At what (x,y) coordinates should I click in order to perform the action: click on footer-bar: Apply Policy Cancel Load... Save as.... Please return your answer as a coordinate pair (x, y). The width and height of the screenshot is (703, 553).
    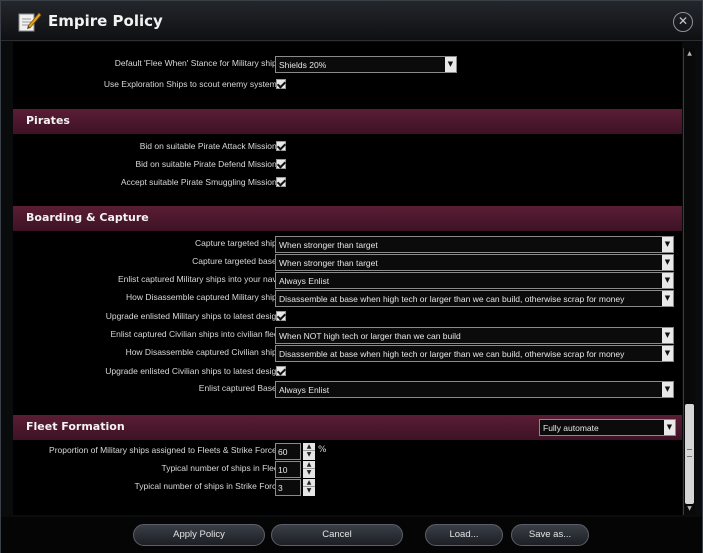
    Looking at the image, I should click on (351, 535).